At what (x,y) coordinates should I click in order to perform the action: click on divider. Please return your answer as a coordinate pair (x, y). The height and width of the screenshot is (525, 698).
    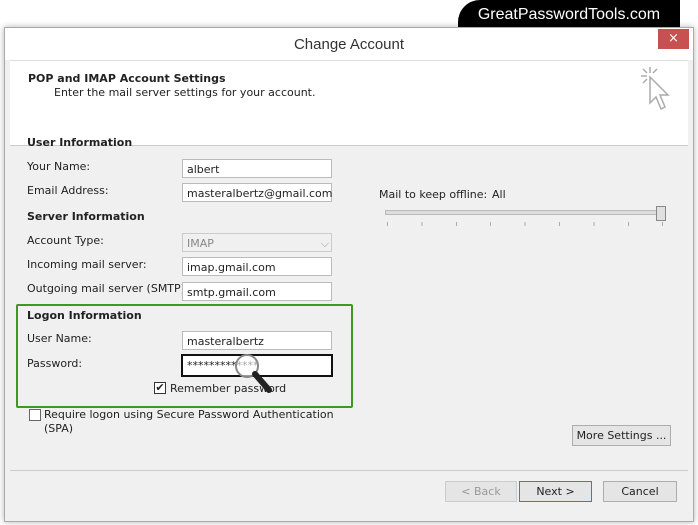
    Looking at the image, I should click on (349, 470).